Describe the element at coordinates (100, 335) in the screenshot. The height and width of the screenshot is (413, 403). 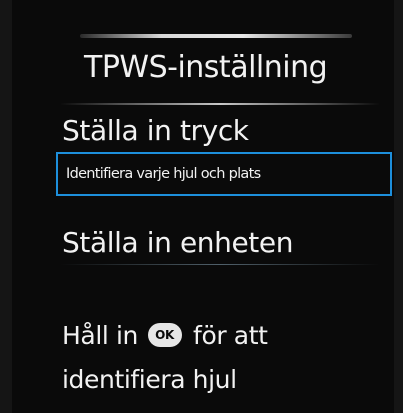
I see `hint-text-hold: Håll in` at that location.